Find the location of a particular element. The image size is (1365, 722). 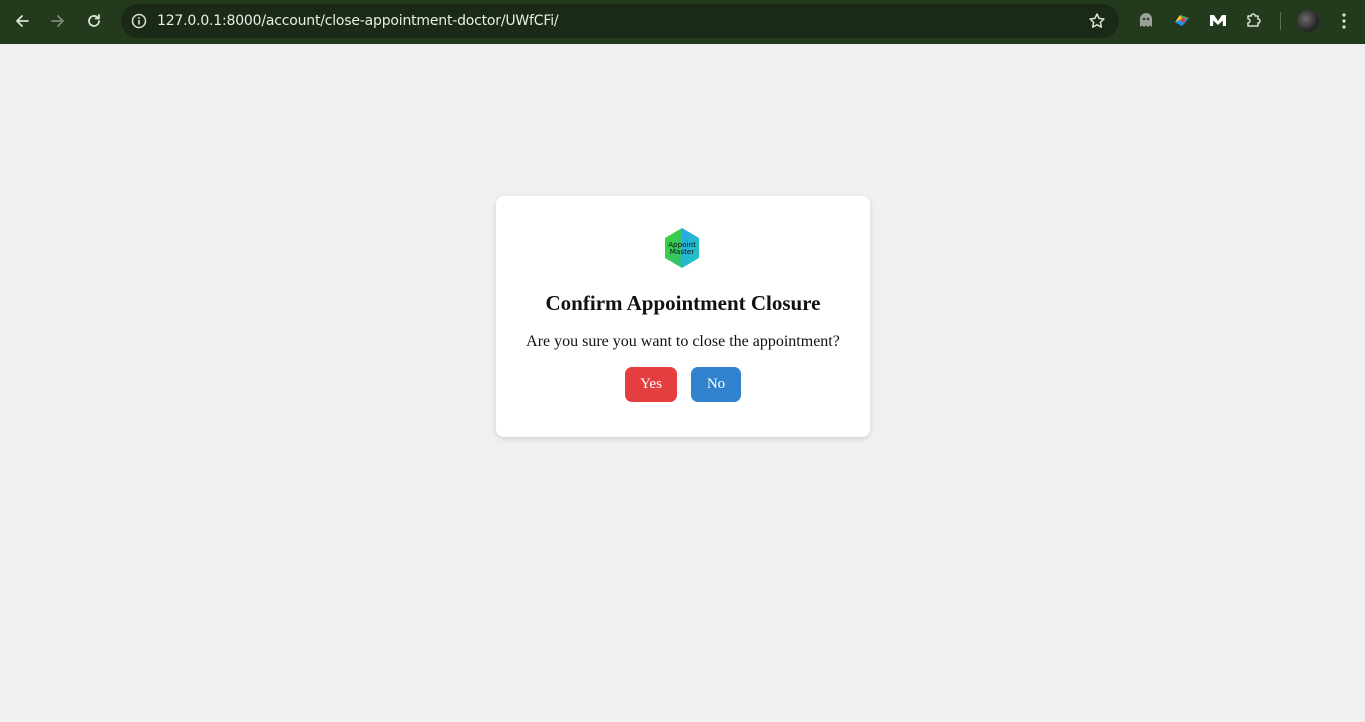

reload-icon is located at coordinates (94, 20).